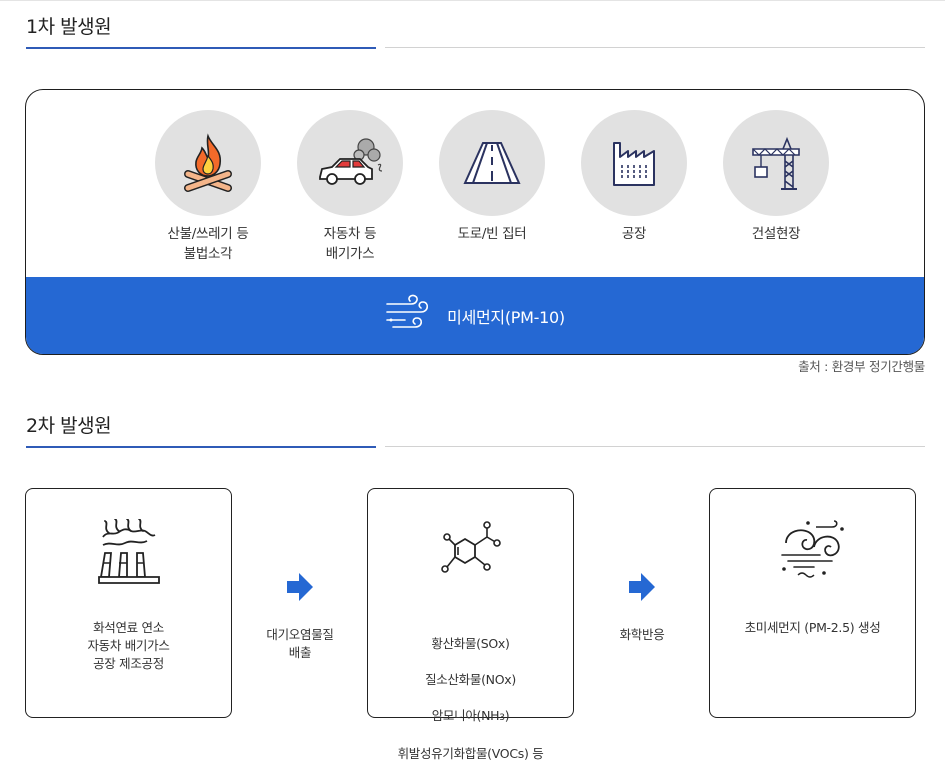 This screenshot has height=781, width=945. What do you see at coordinates (201, 48) in the screenshot?
I see `section1-title-underline` at bounding box center [201, 48].